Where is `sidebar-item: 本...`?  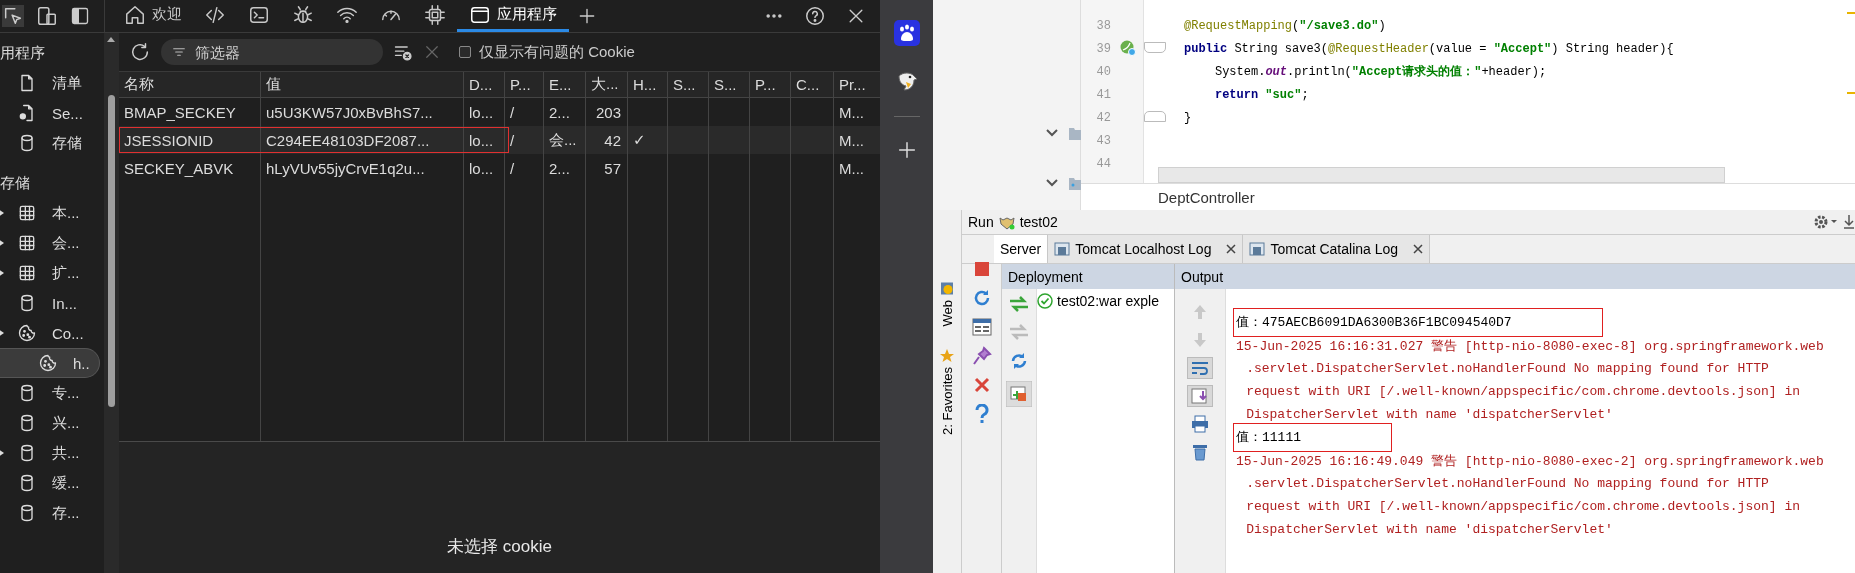
sidebar-item: 本... is located at coordinates (52, 213).